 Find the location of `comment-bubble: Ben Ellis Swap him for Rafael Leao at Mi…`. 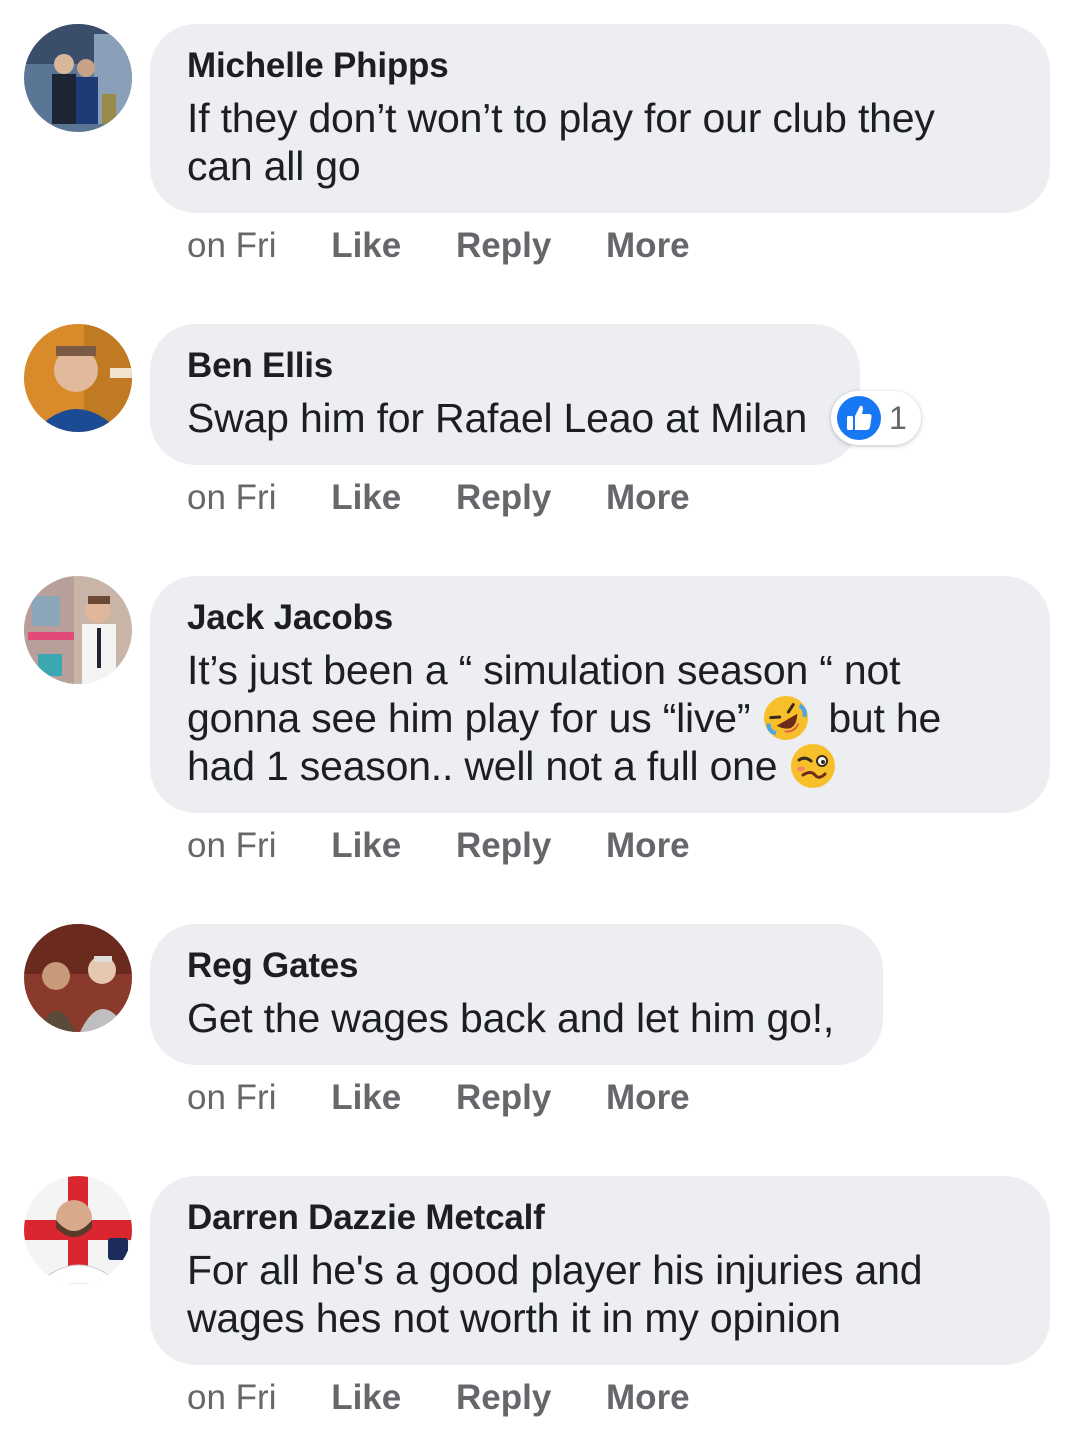

comment-bubble: Ben Ellis Swap him for Rafael Leao at Mi… is located at coordinates (505, 394).